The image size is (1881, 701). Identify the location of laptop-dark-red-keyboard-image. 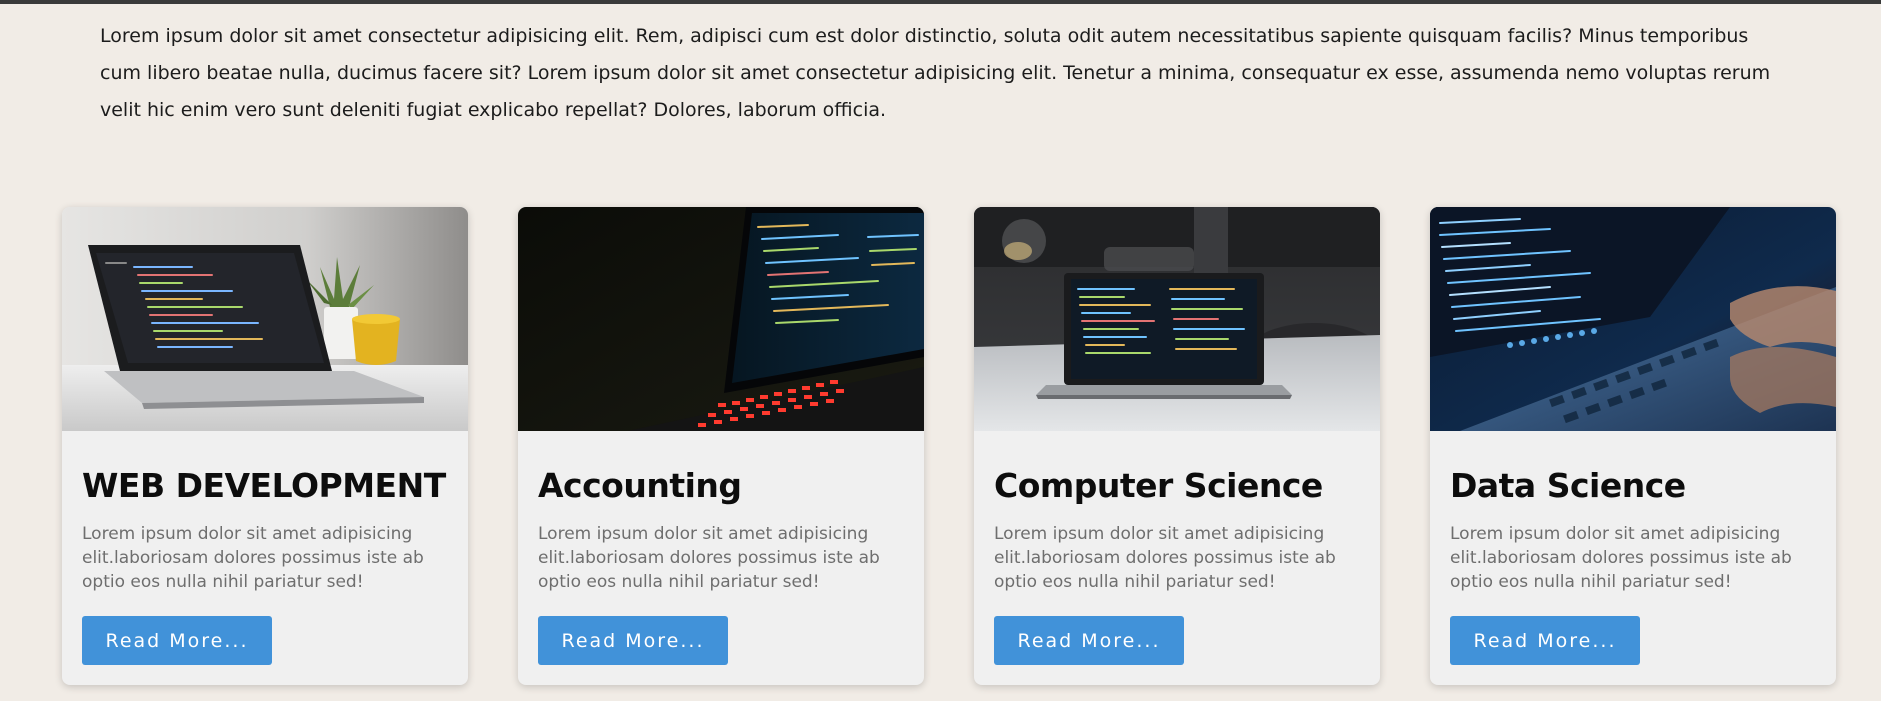
(721, 319).